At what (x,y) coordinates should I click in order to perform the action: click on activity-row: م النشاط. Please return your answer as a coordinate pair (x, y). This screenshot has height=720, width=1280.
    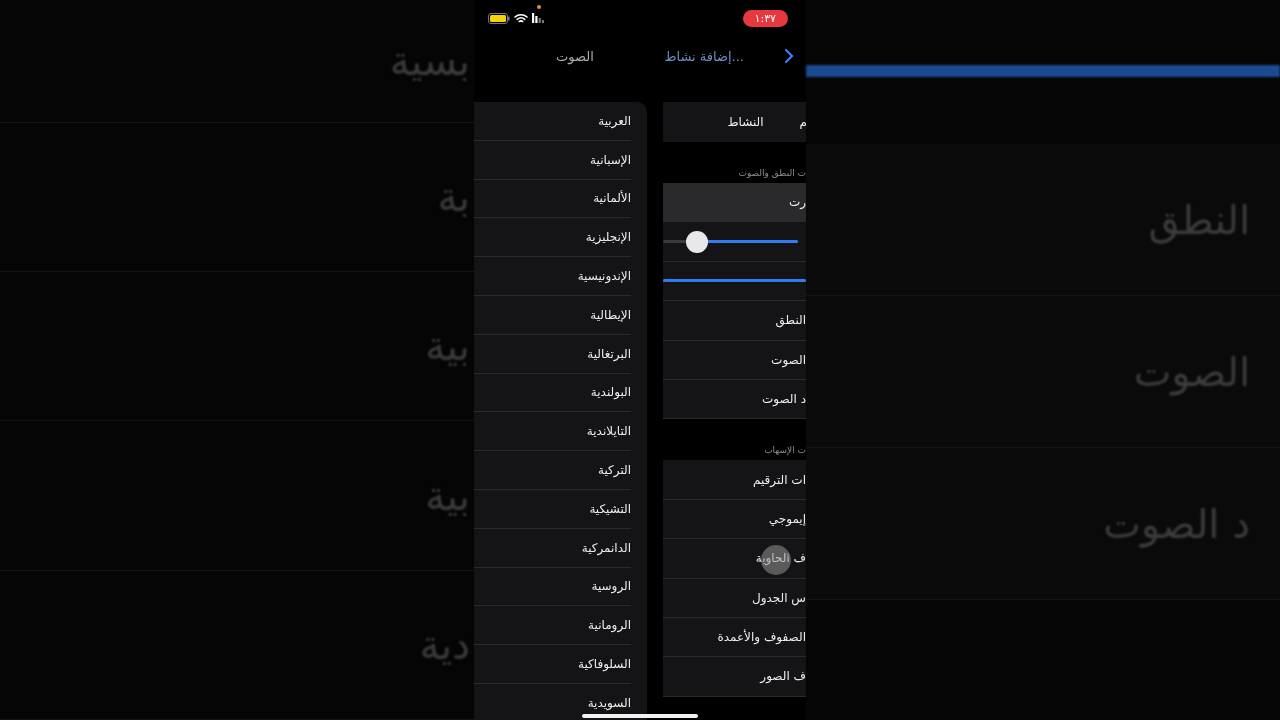
    Looking at the image, I should click on (734, 122).